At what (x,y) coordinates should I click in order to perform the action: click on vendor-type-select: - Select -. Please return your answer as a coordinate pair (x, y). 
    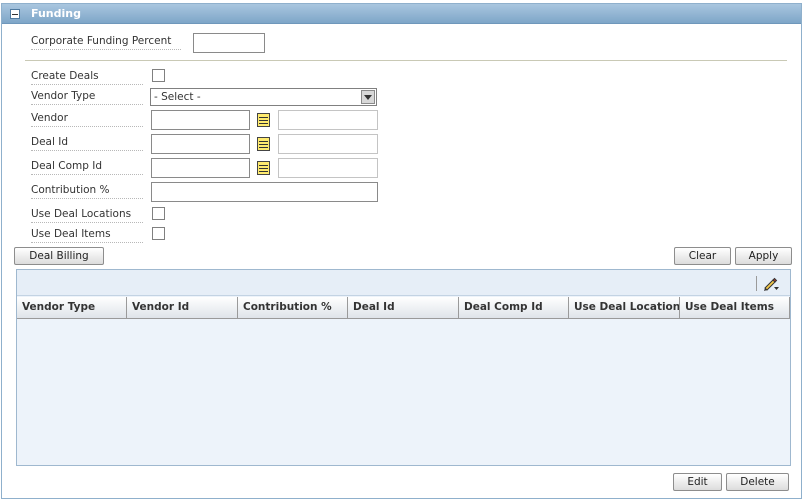
    Looking at the image, I should click on (263, 97).